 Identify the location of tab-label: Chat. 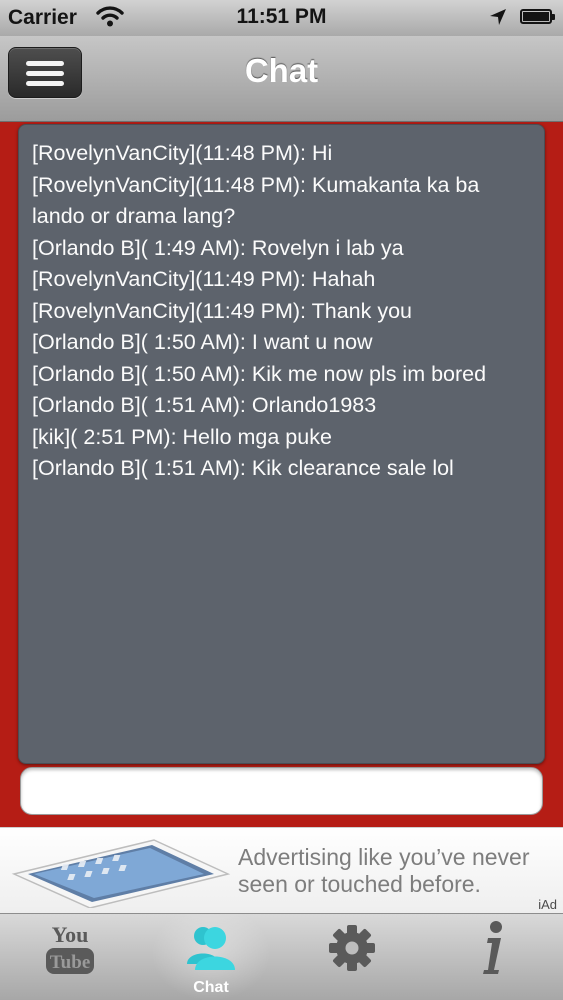
(211, 987).